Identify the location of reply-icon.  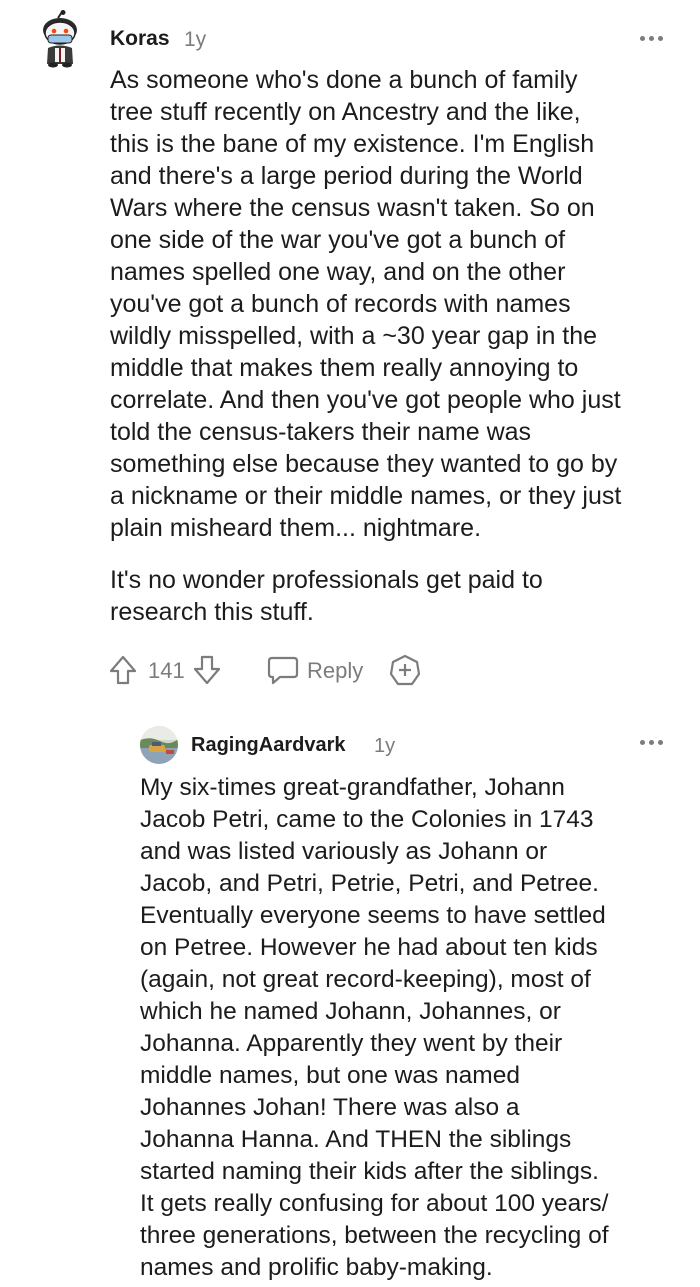
(283, 670).